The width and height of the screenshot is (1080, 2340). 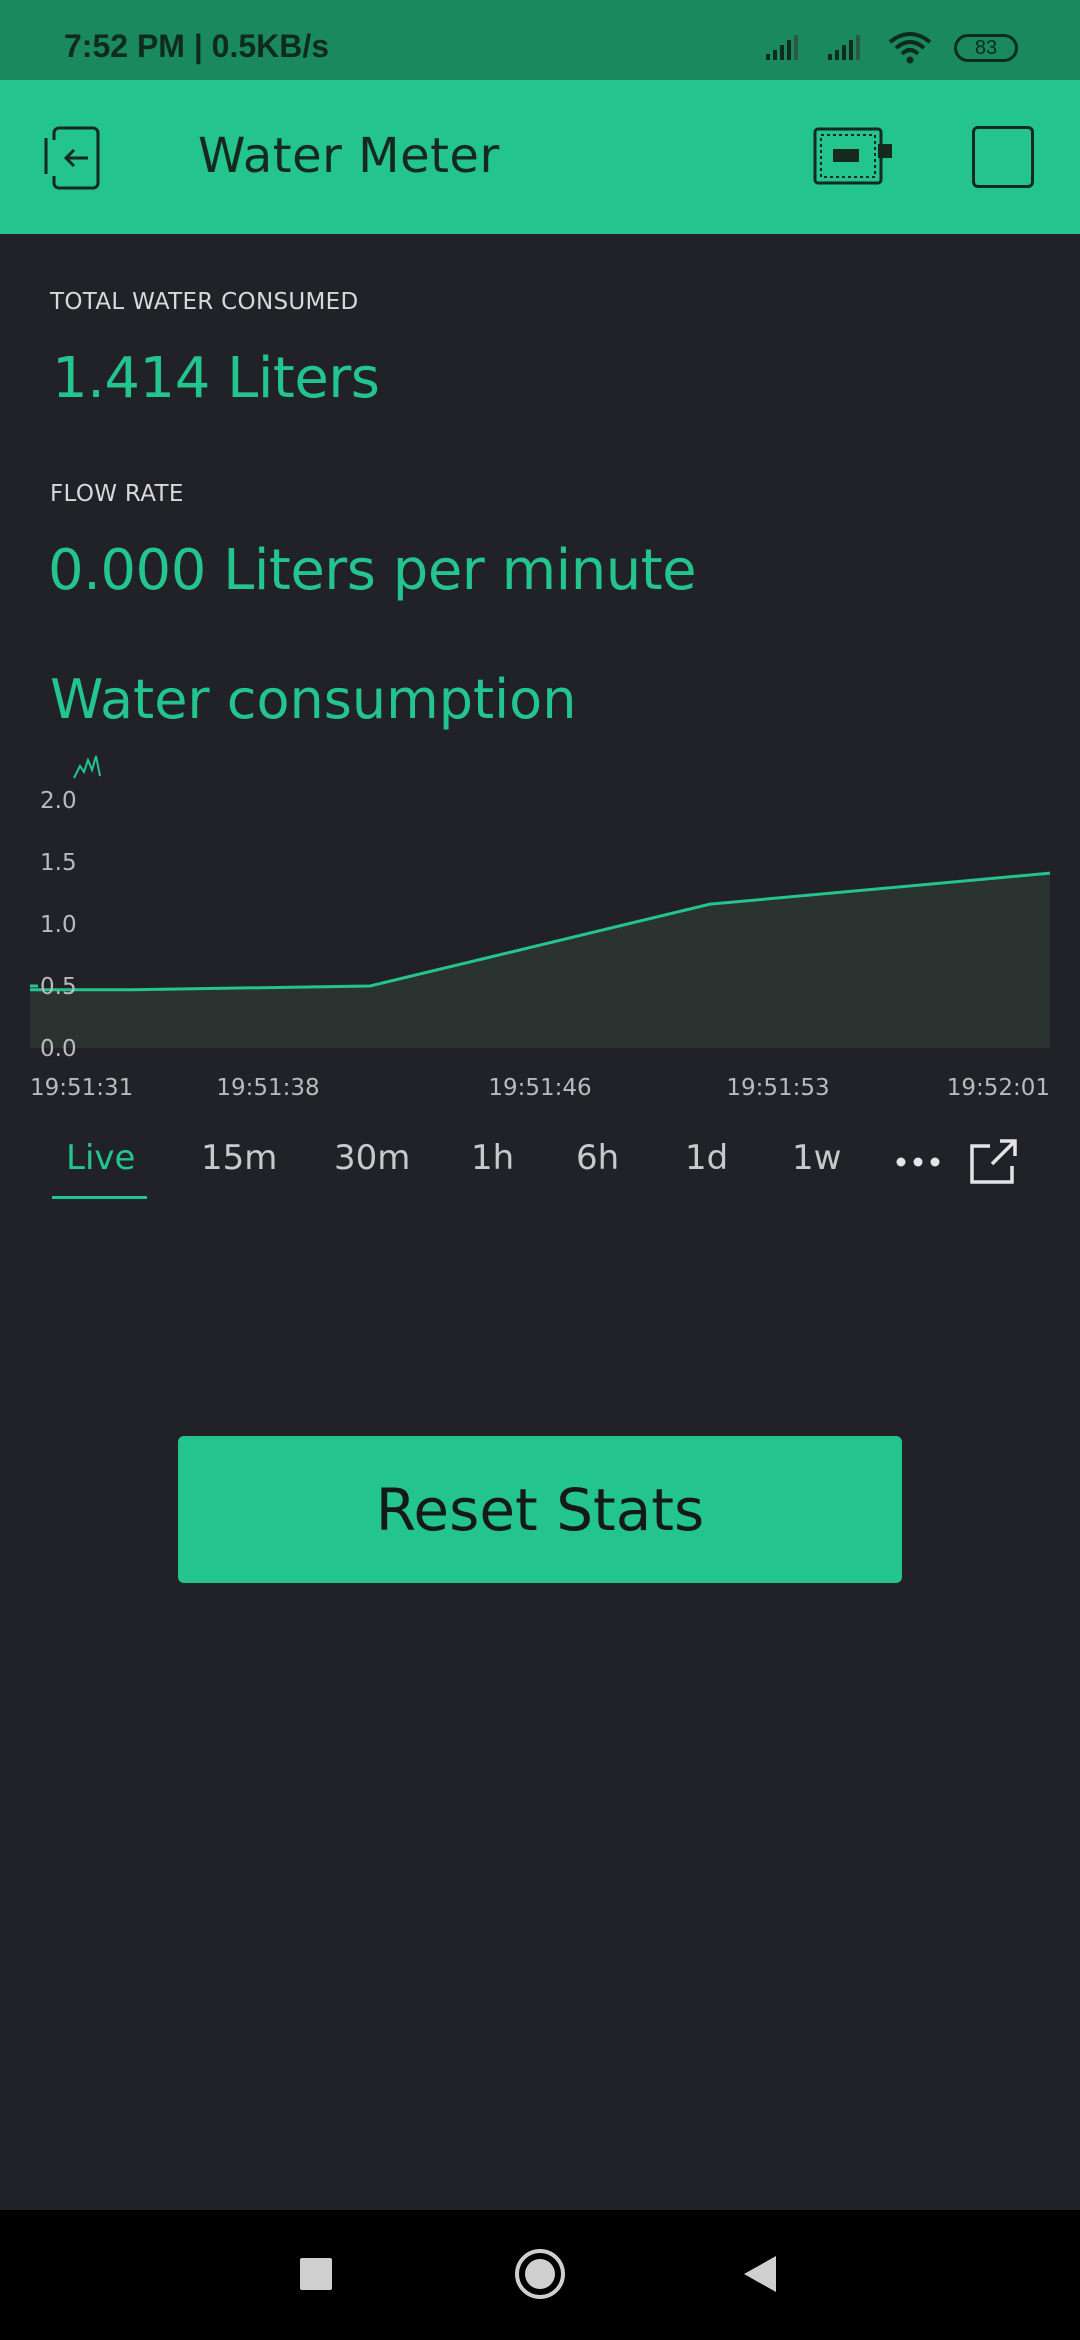 I want to click on wifi-icon, so click(x=910, y=48).